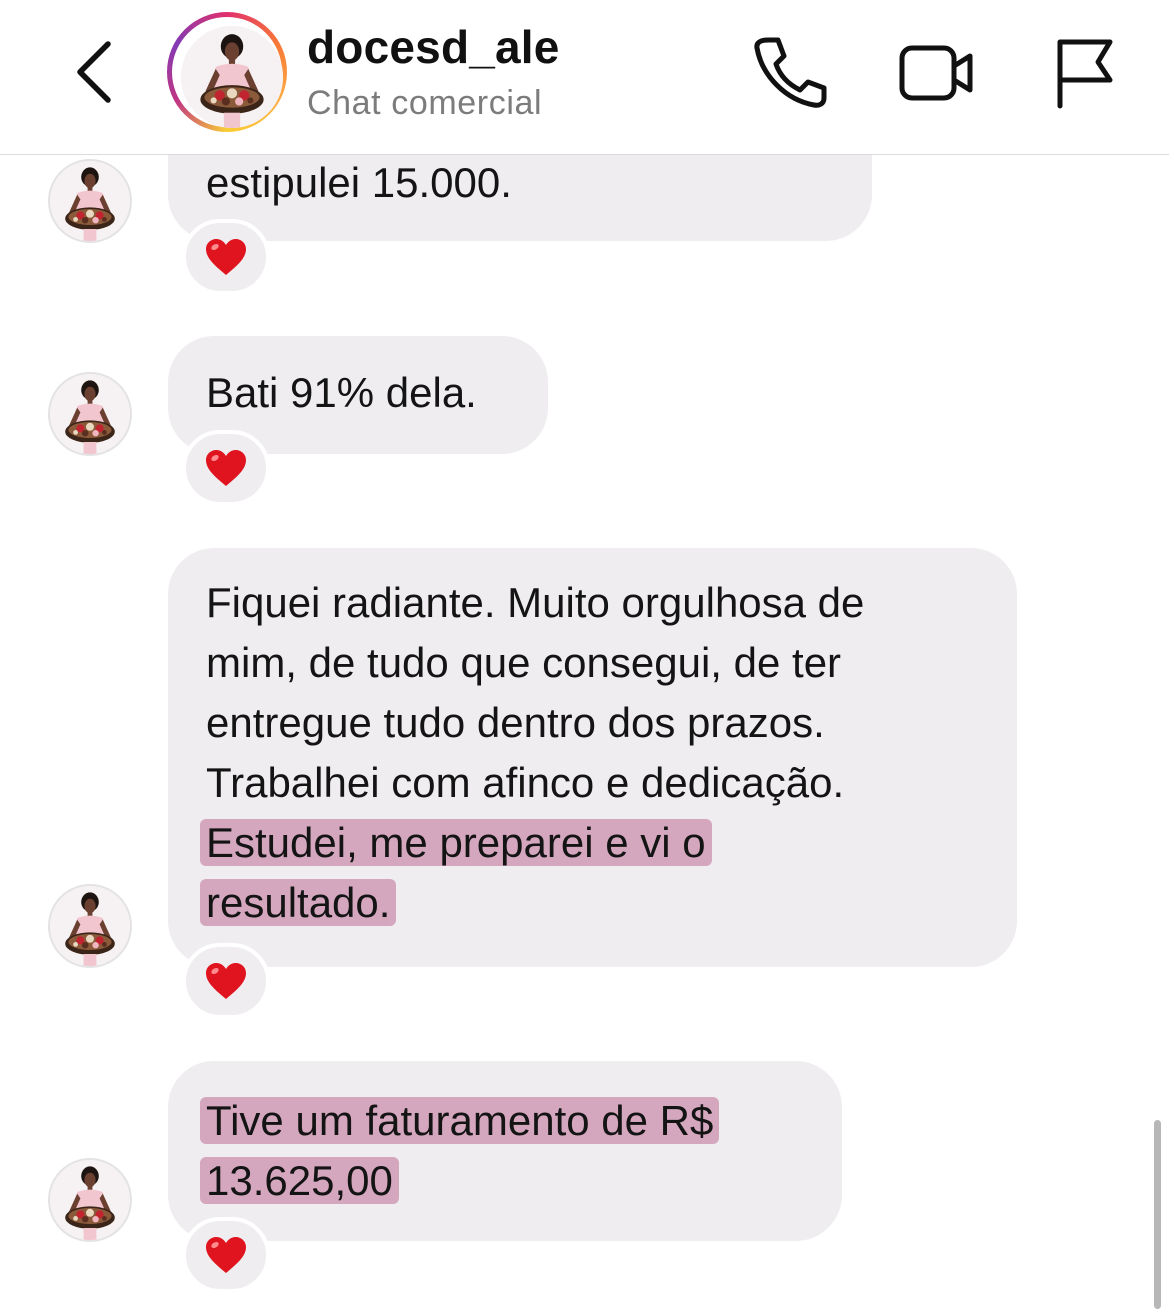  I want to click on message-text: Bati 91% dela., so click(341, 392).